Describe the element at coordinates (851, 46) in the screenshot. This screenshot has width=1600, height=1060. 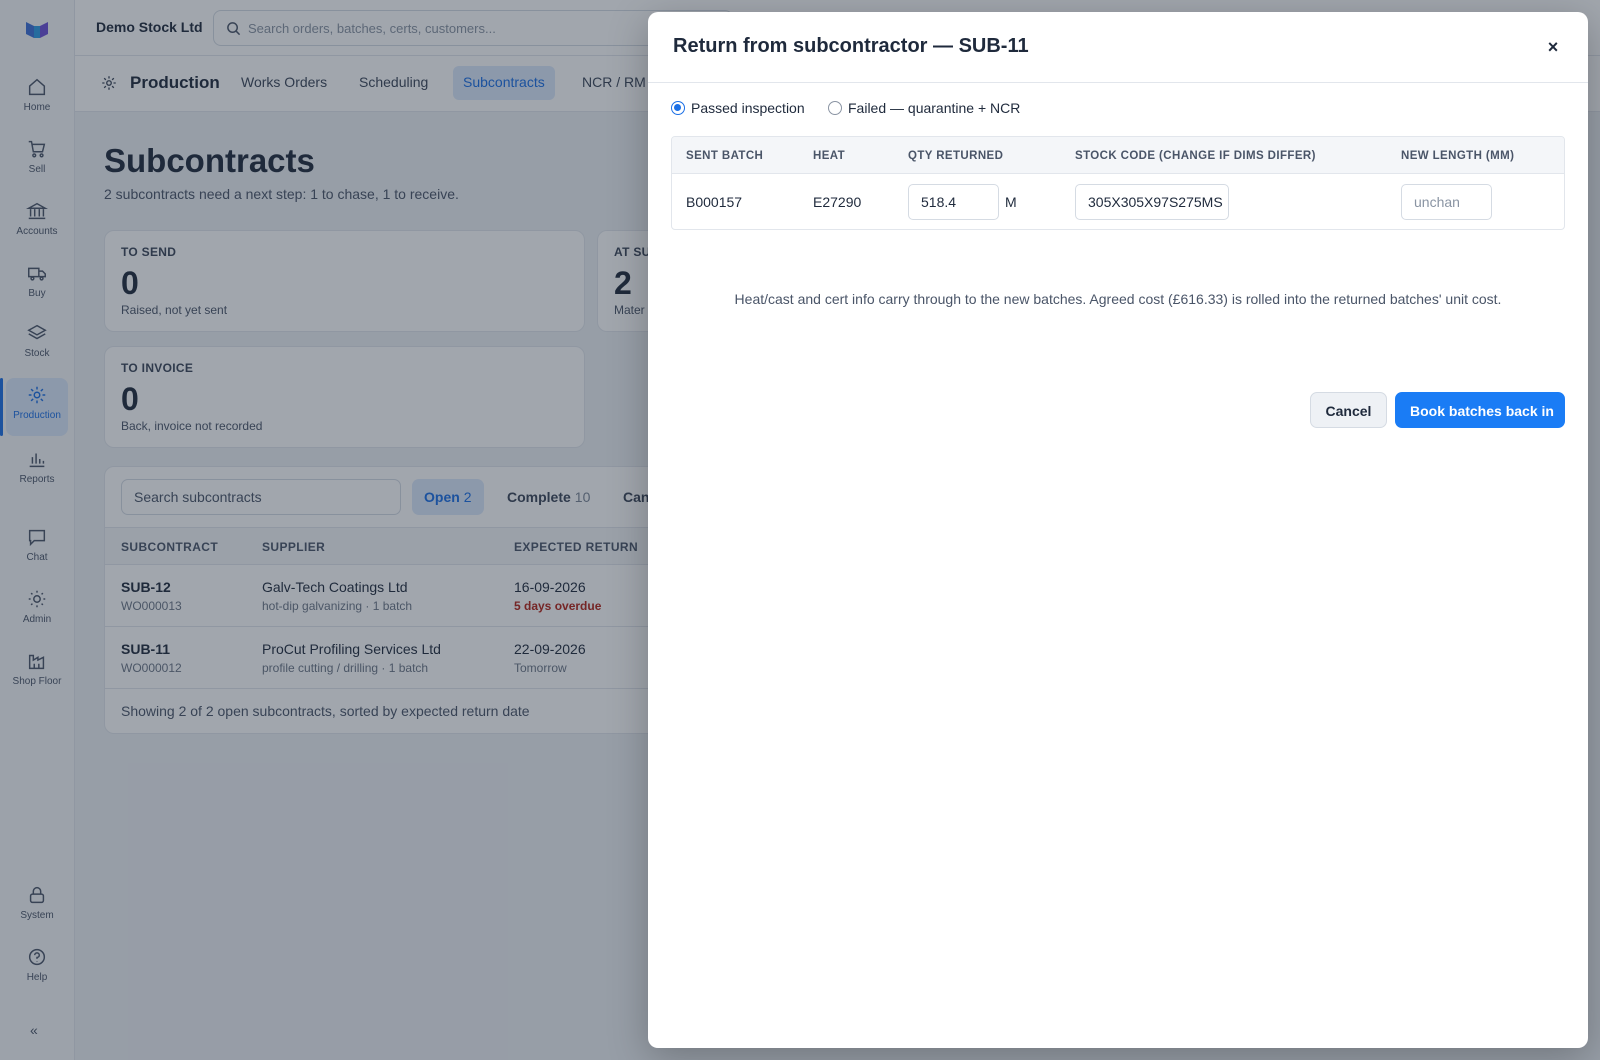
I see `modal-title: Return from subcontractor — SUB-11` at that location.